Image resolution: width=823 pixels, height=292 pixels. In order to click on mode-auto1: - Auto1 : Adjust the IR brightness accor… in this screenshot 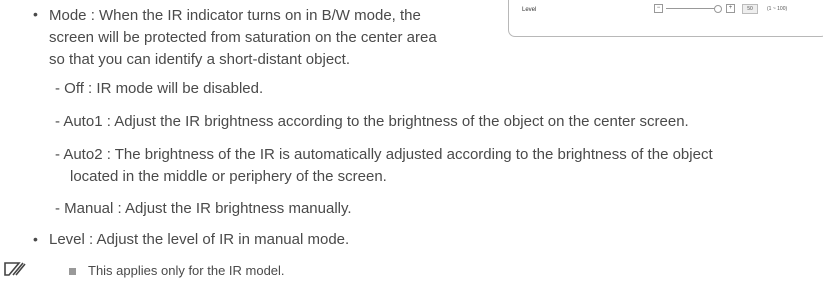, I will do `click(372, 121)`.